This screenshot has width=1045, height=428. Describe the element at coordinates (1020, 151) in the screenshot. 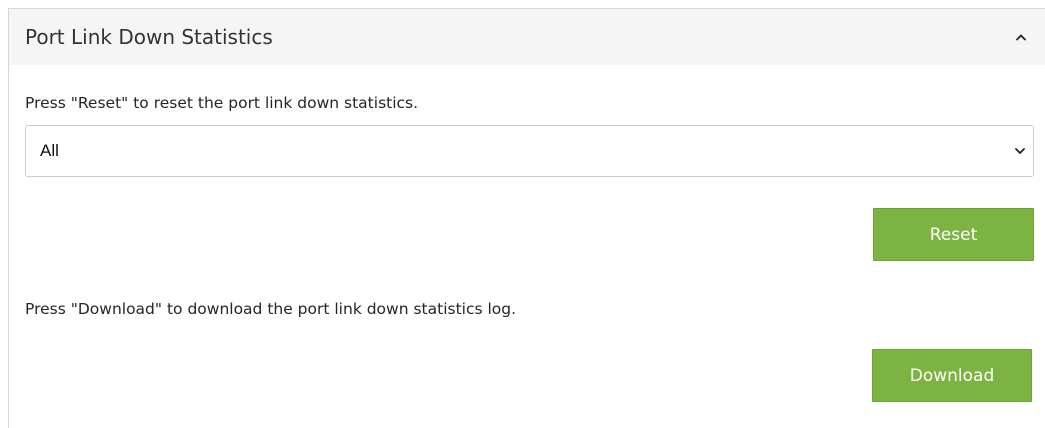

I see `chevron-down-icon` at that location.